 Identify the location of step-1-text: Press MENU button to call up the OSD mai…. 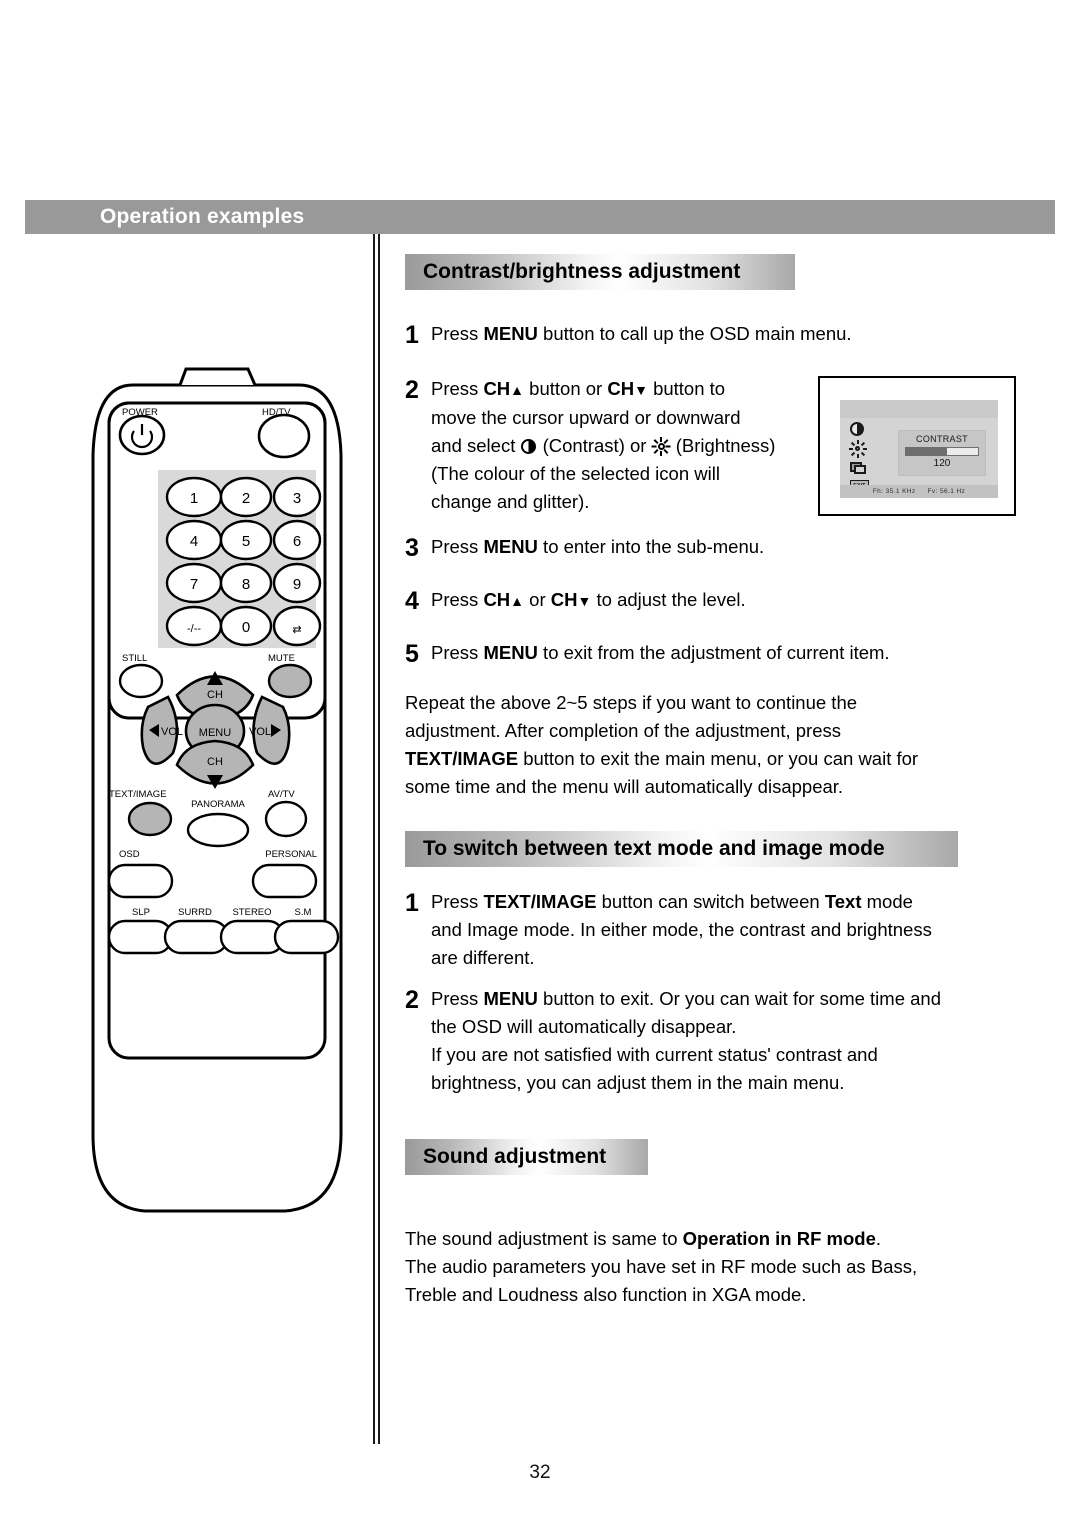
(641, 333).